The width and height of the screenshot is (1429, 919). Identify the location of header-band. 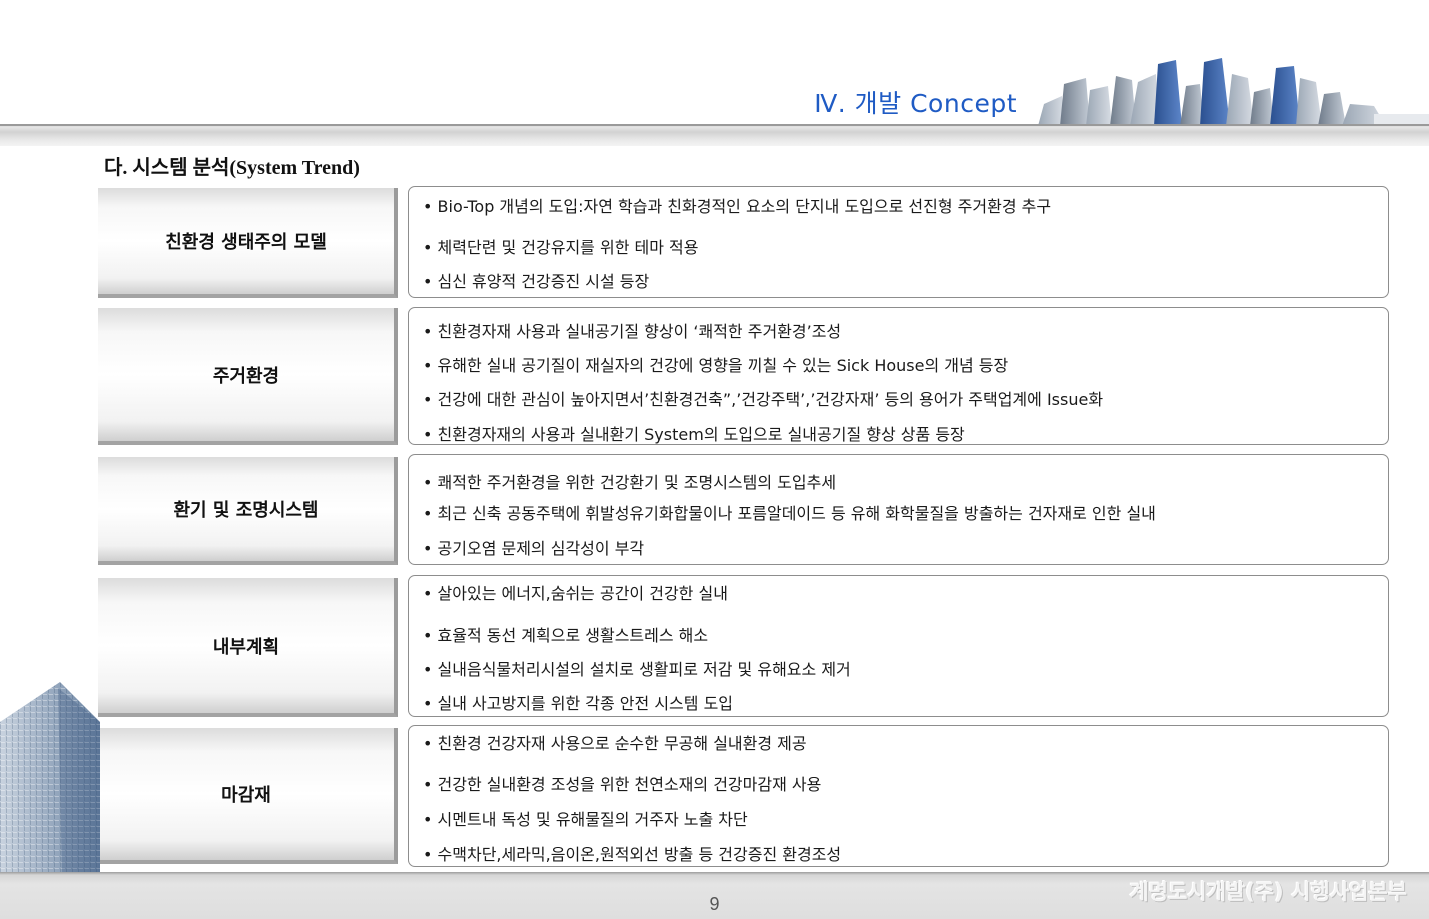
(714, 135).